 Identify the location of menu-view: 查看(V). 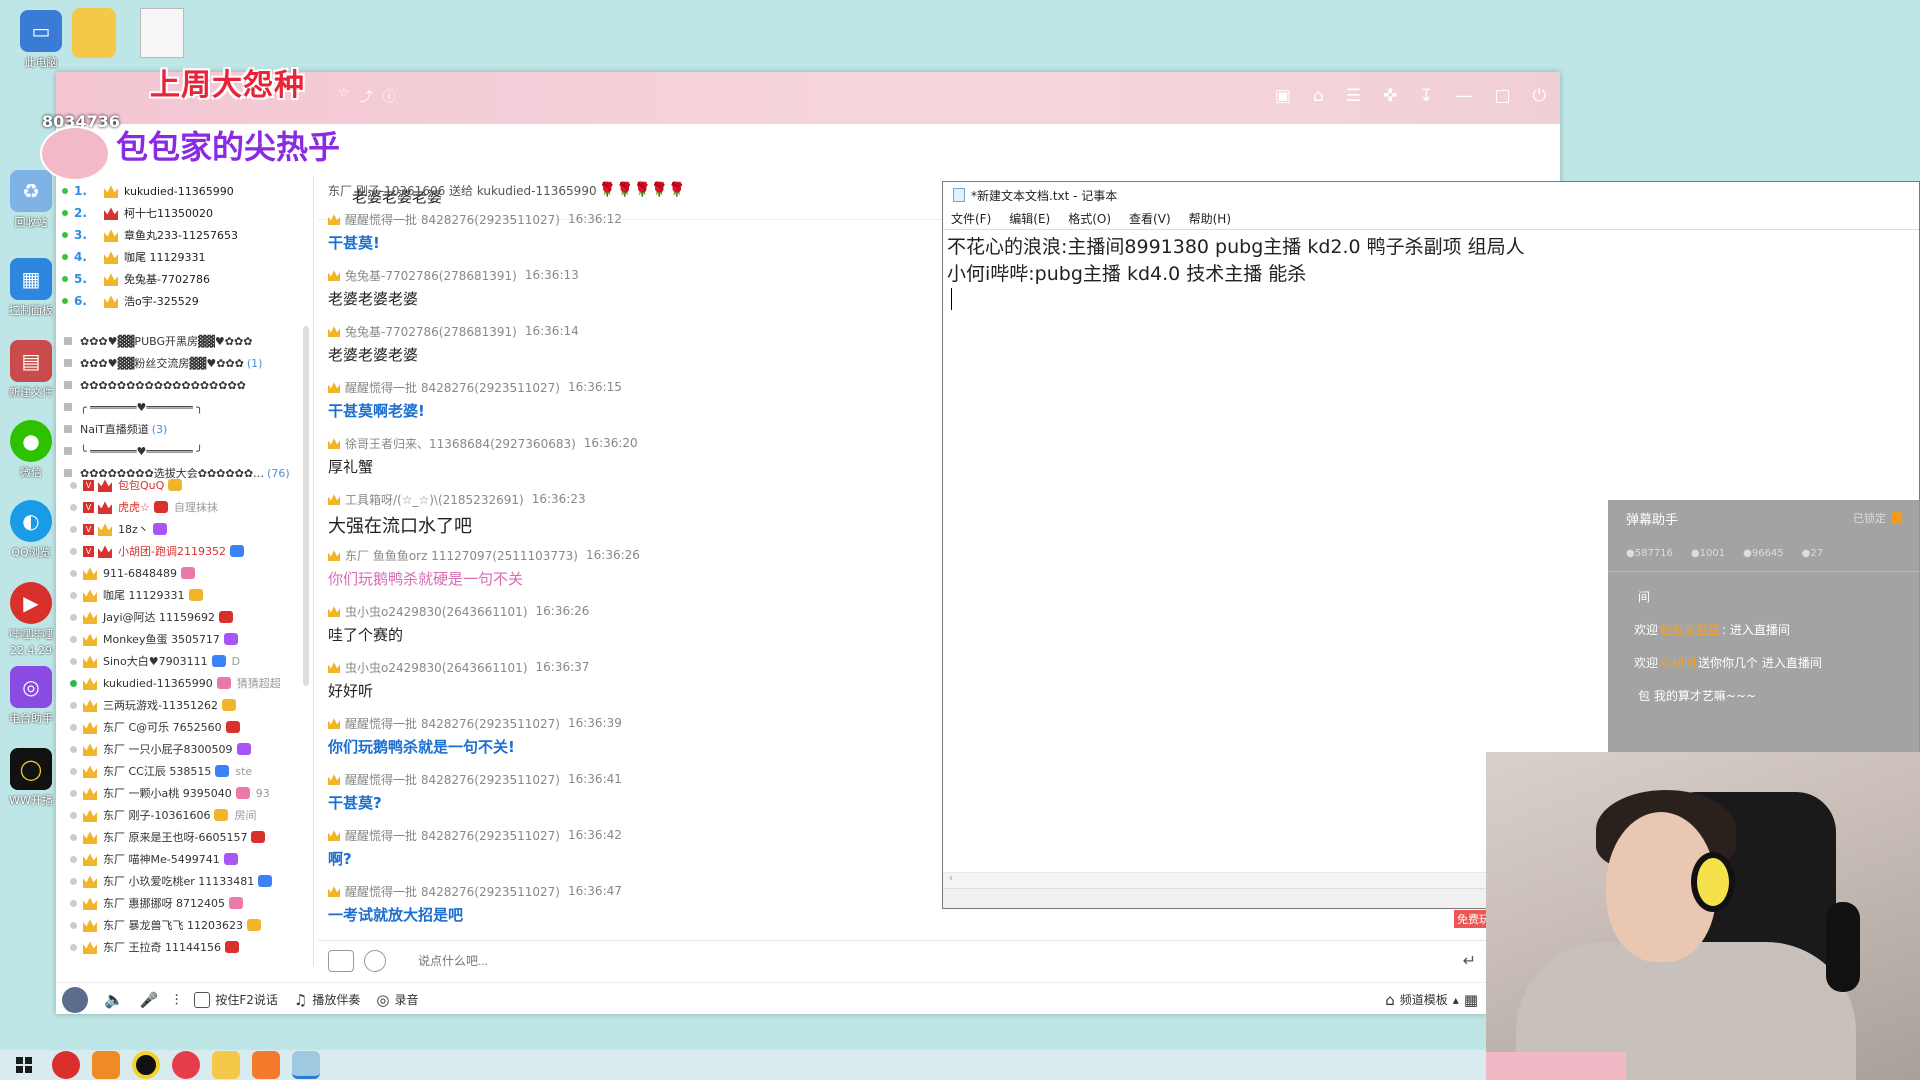
(1150, 218).